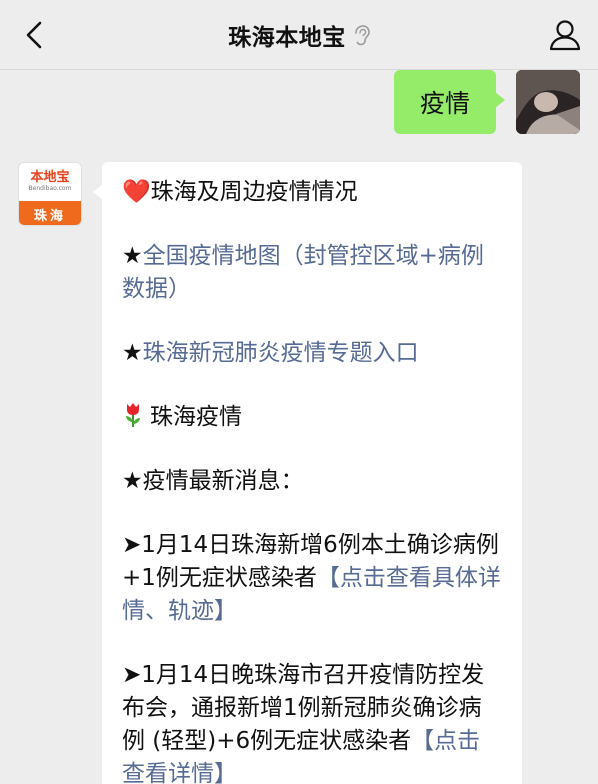 This screenshot has width=598, height=784. What do you see at coordinates (223, 481) in the screenshot?
I see `latest-text: 疫情最新消息：` at bounding box center [223, 481].